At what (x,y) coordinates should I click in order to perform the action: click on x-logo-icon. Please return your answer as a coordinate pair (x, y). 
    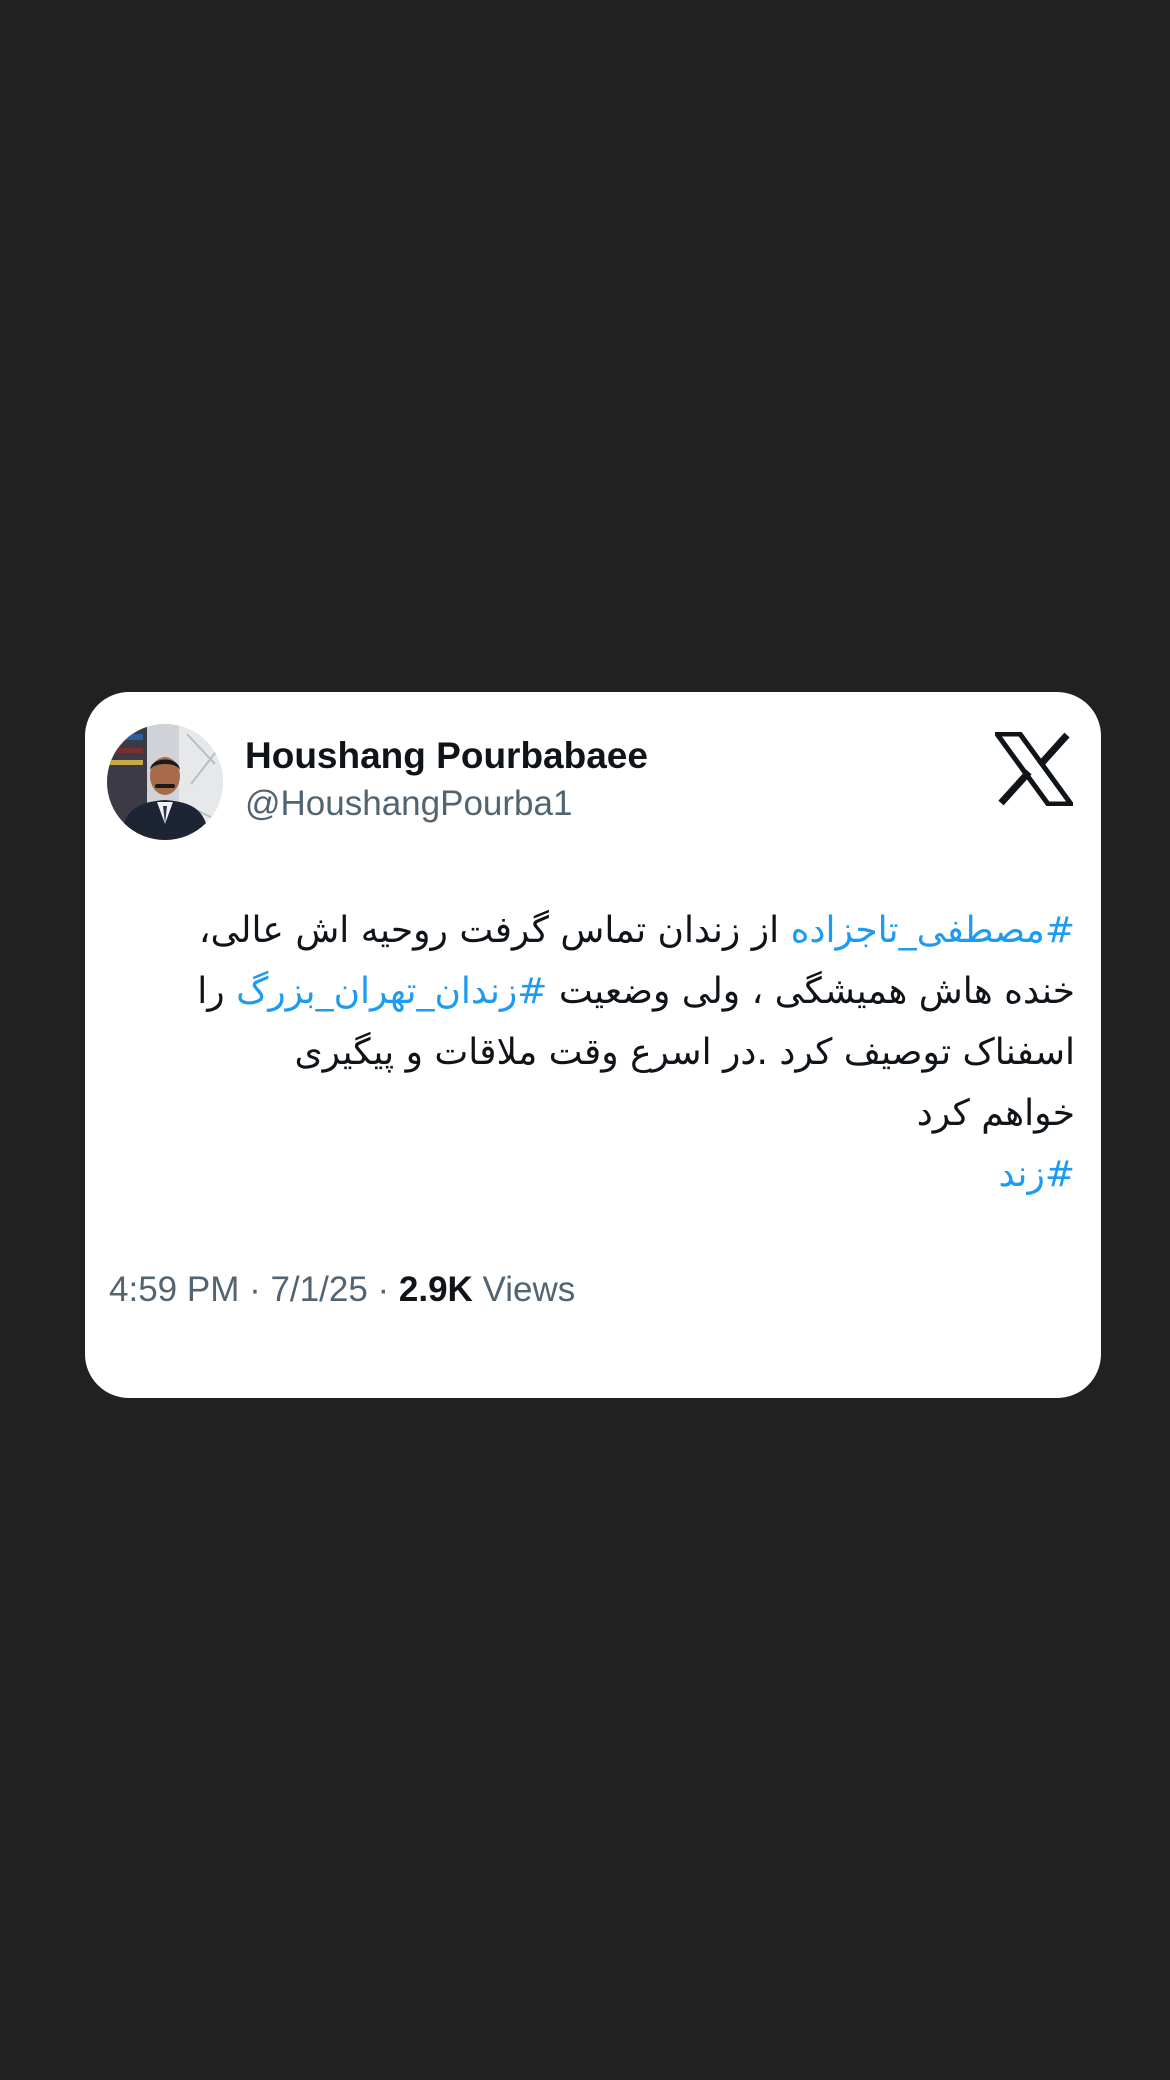
    Looking at the image, I should click on (1034, 769).